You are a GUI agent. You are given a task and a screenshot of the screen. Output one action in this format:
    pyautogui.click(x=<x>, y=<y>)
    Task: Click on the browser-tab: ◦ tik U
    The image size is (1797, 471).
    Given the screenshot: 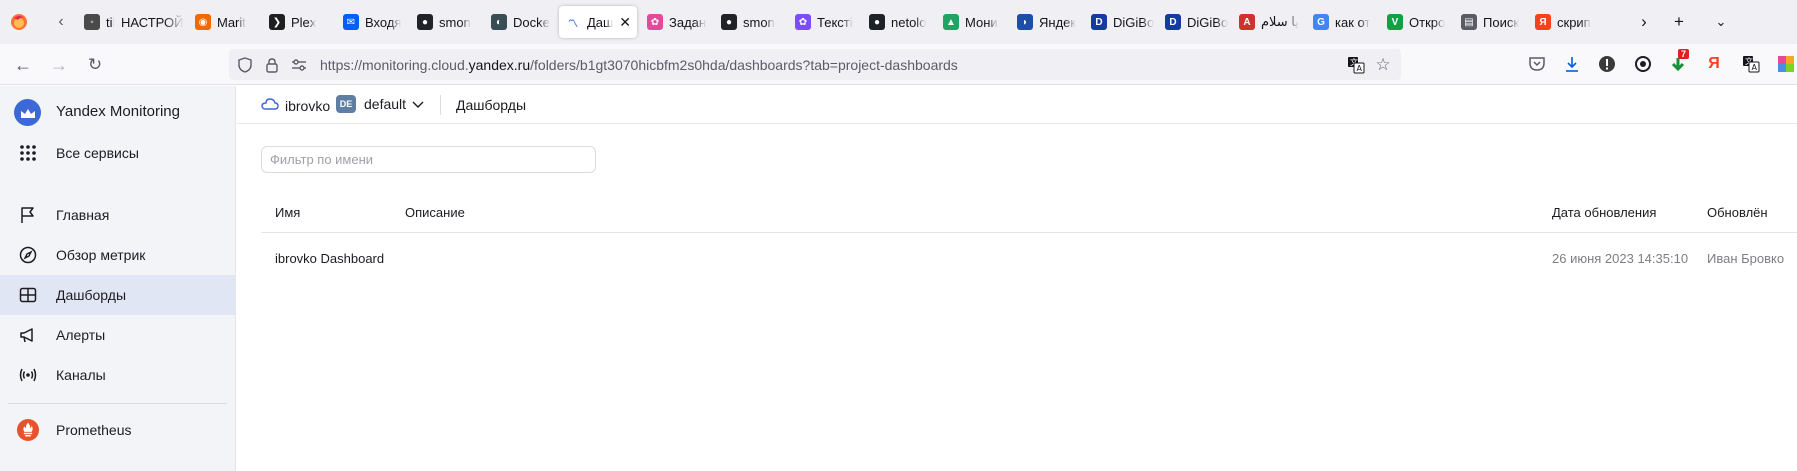 What is the action you would take?
    pyautogui.click(x=96, y=22)
    